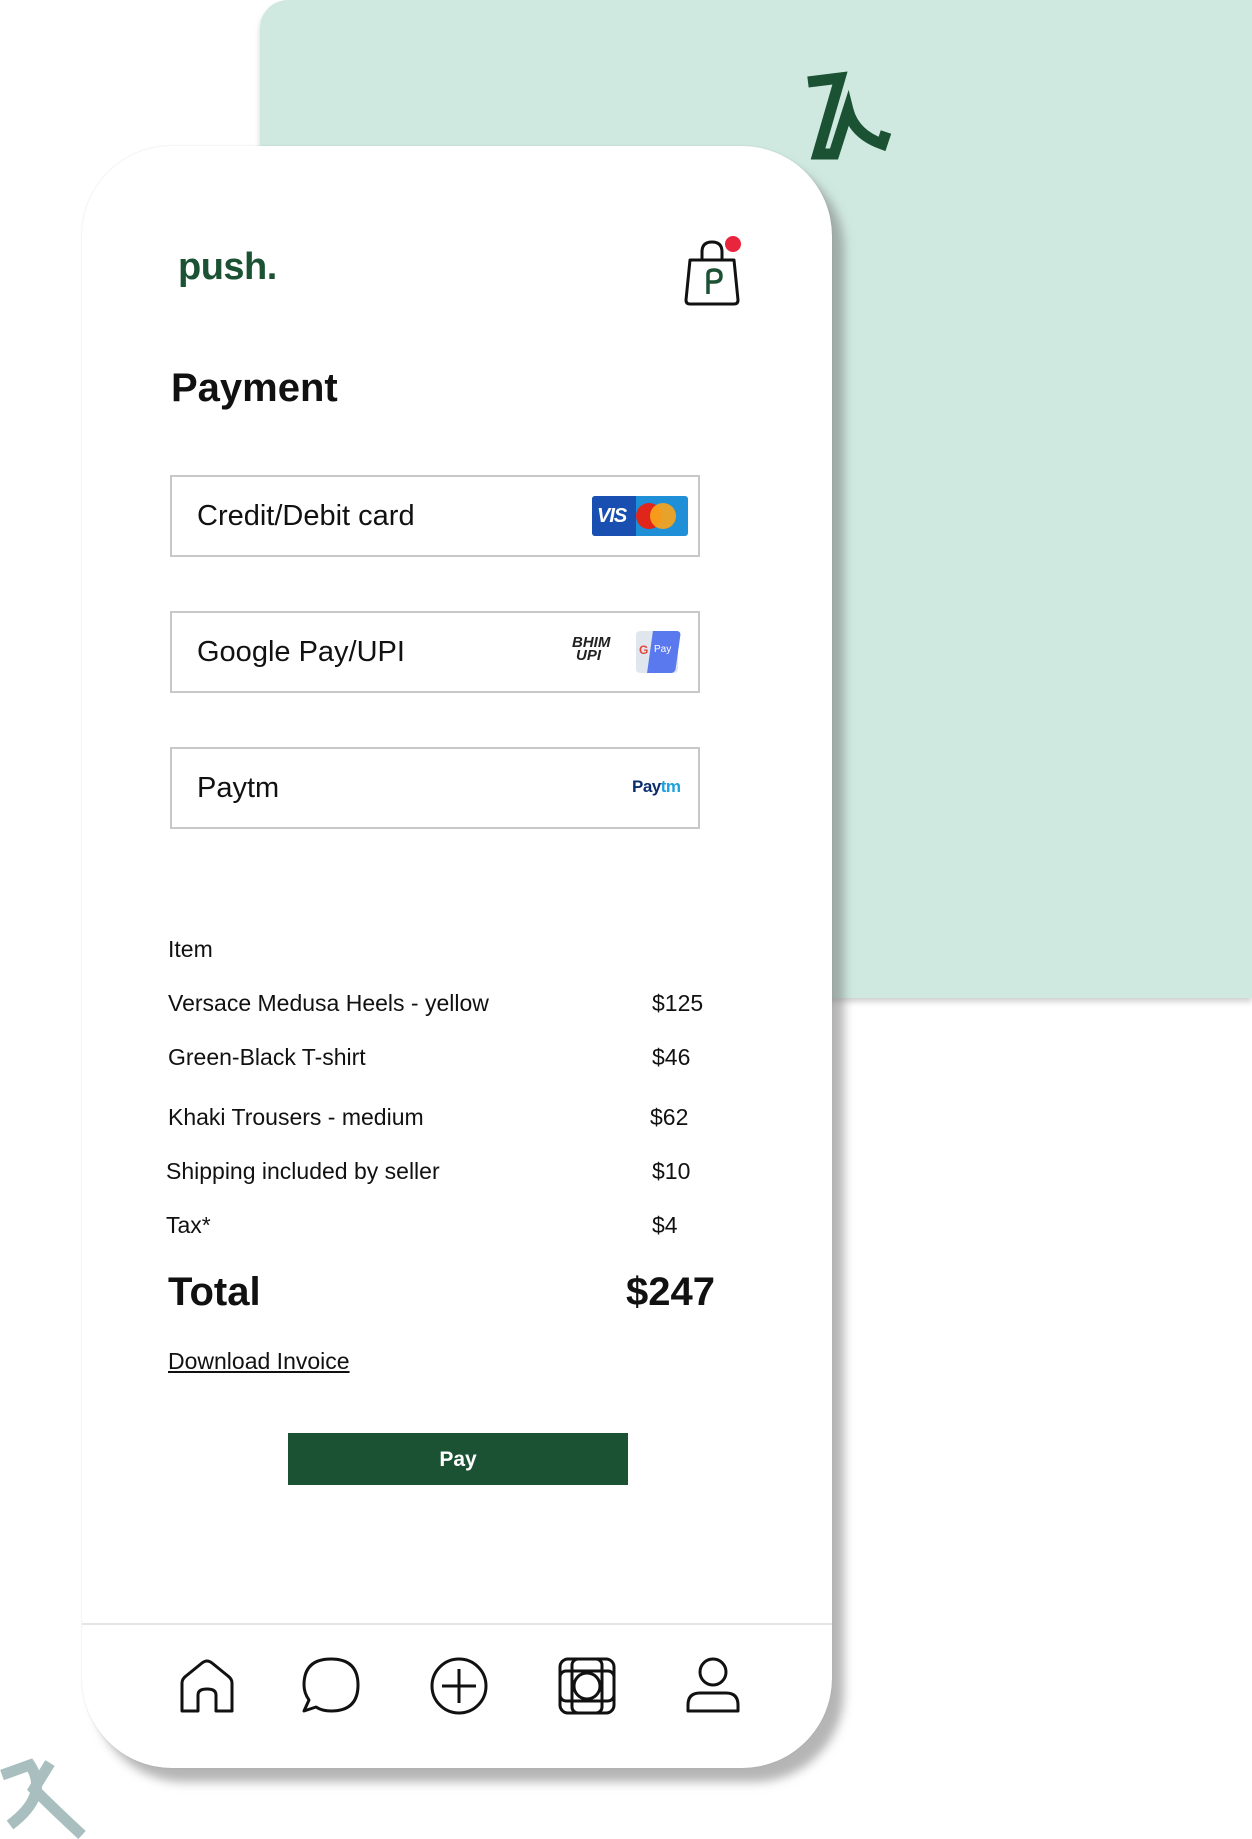 This screenshot has height=1839, width=1252. What do you see at coordinates (678, 1003) in the screenshot?
I see `item-price: $125` at bounding box center [678, 1003].